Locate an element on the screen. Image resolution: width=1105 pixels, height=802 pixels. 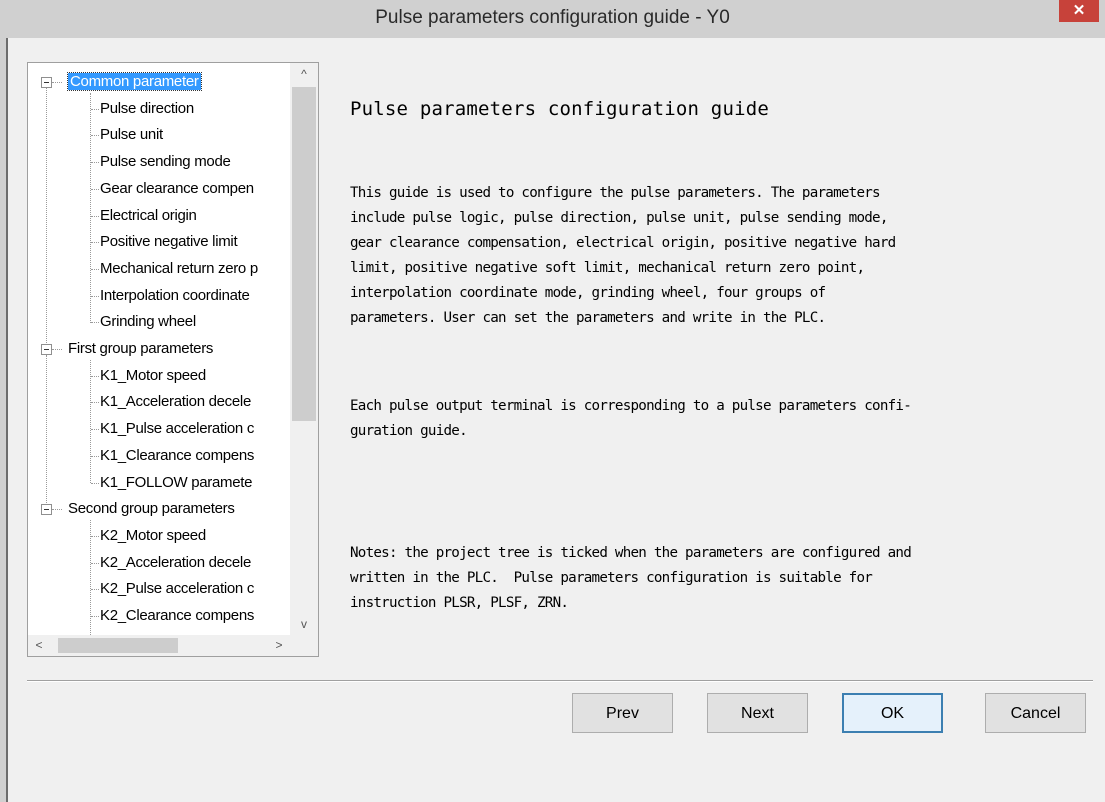
tree-group-label: Common parameter is located at coordinates (134, 81).